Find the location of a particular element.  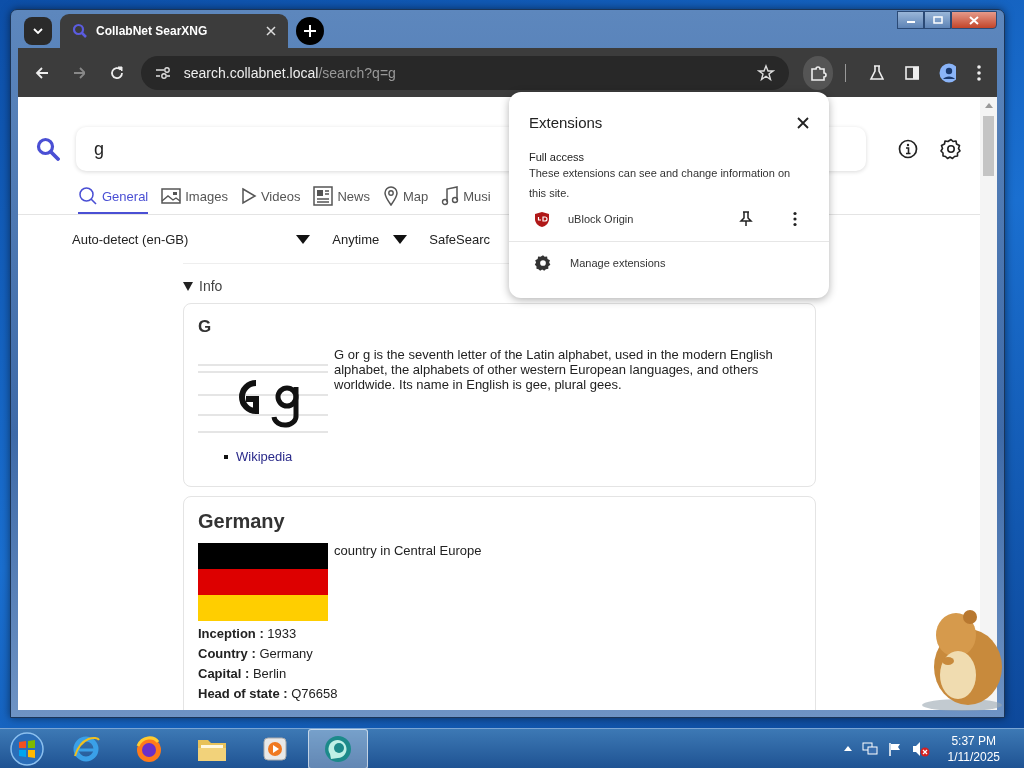

gear-icon is located at coordinates (543, 263).